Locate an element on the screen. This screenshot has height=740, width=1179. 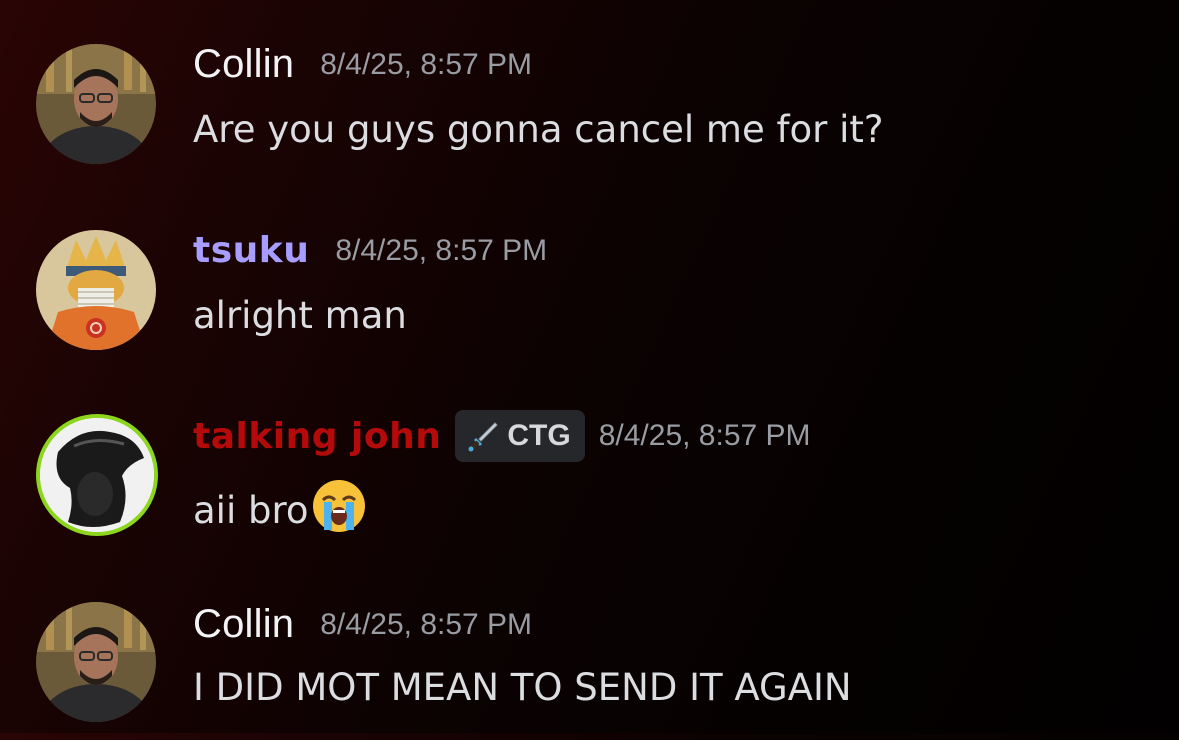
loudly-crying-face-emoji-icon is located at coordinates (339, 510).